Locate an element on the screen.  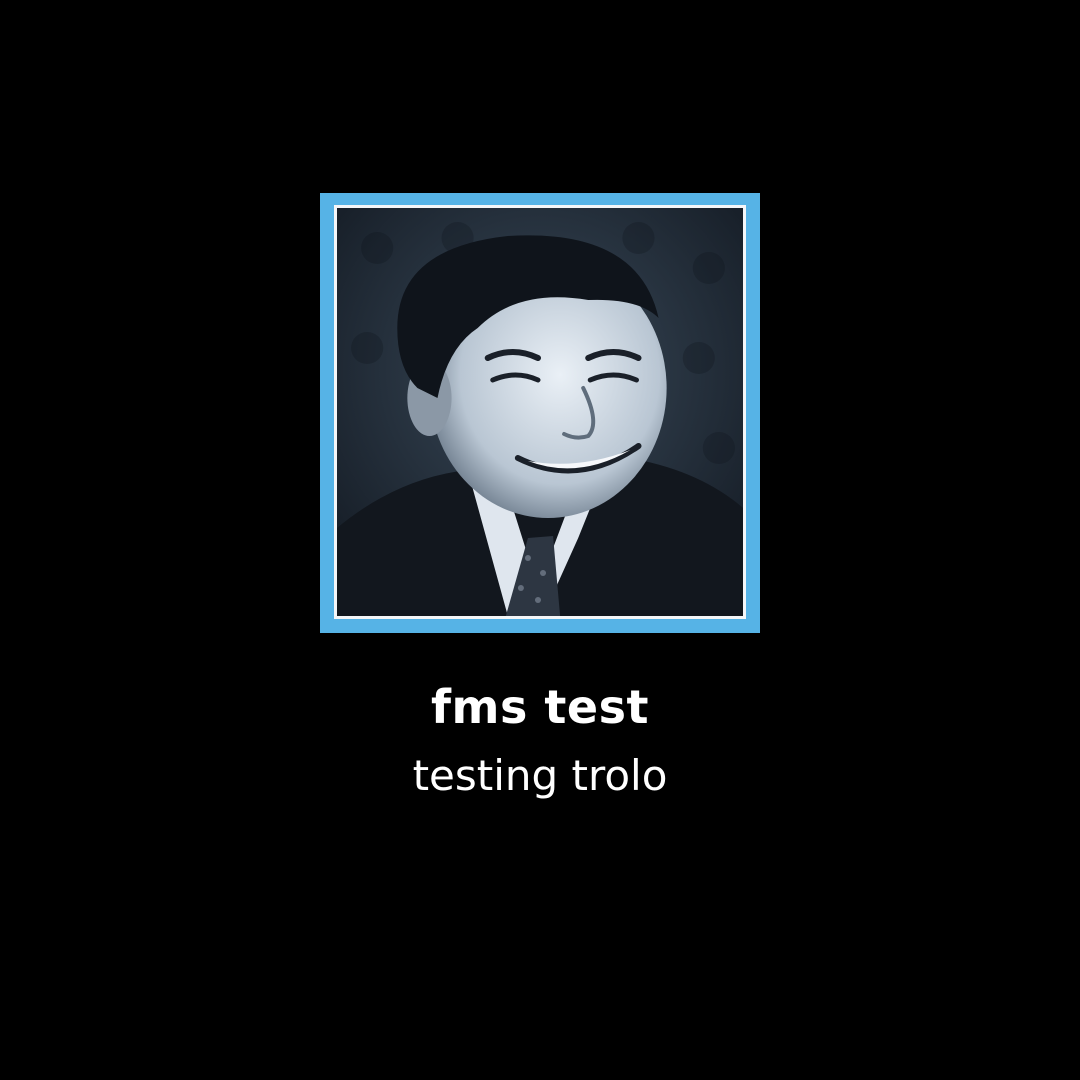
media-title: fms test is located at coordinates (540, 707).